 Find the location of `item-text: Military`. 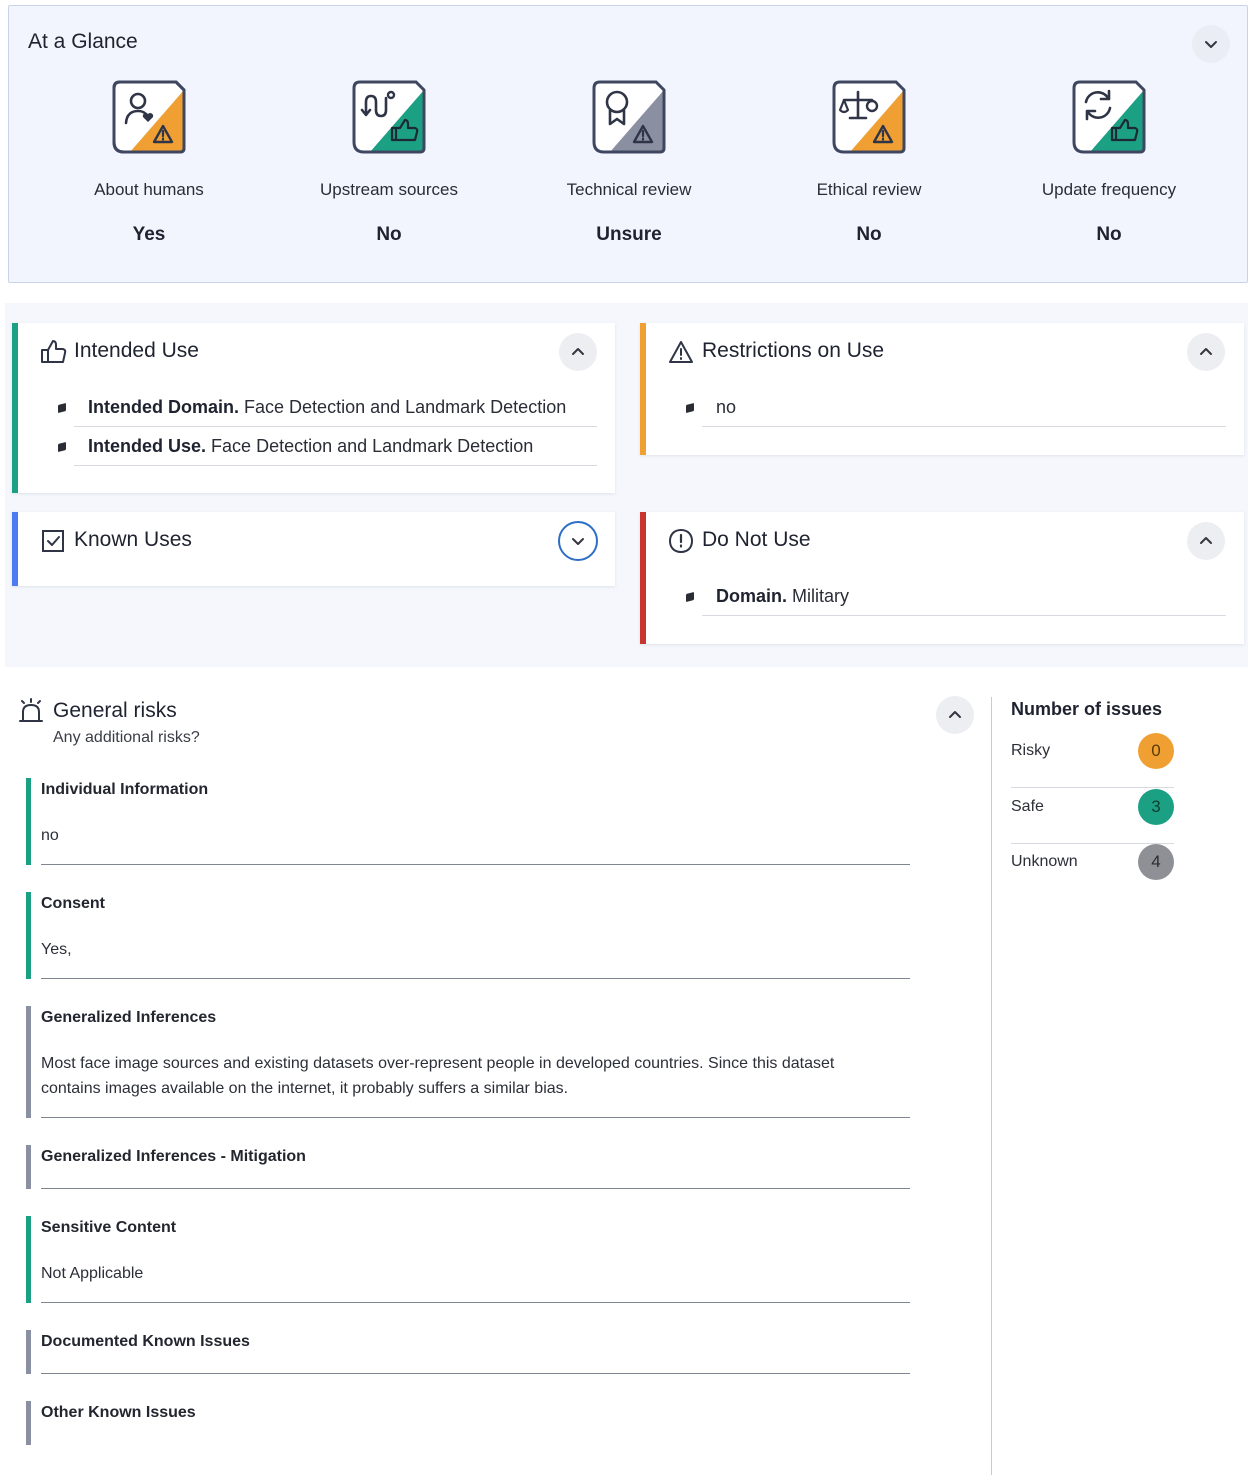

item-text: Military is located at coordinates (821, 596).